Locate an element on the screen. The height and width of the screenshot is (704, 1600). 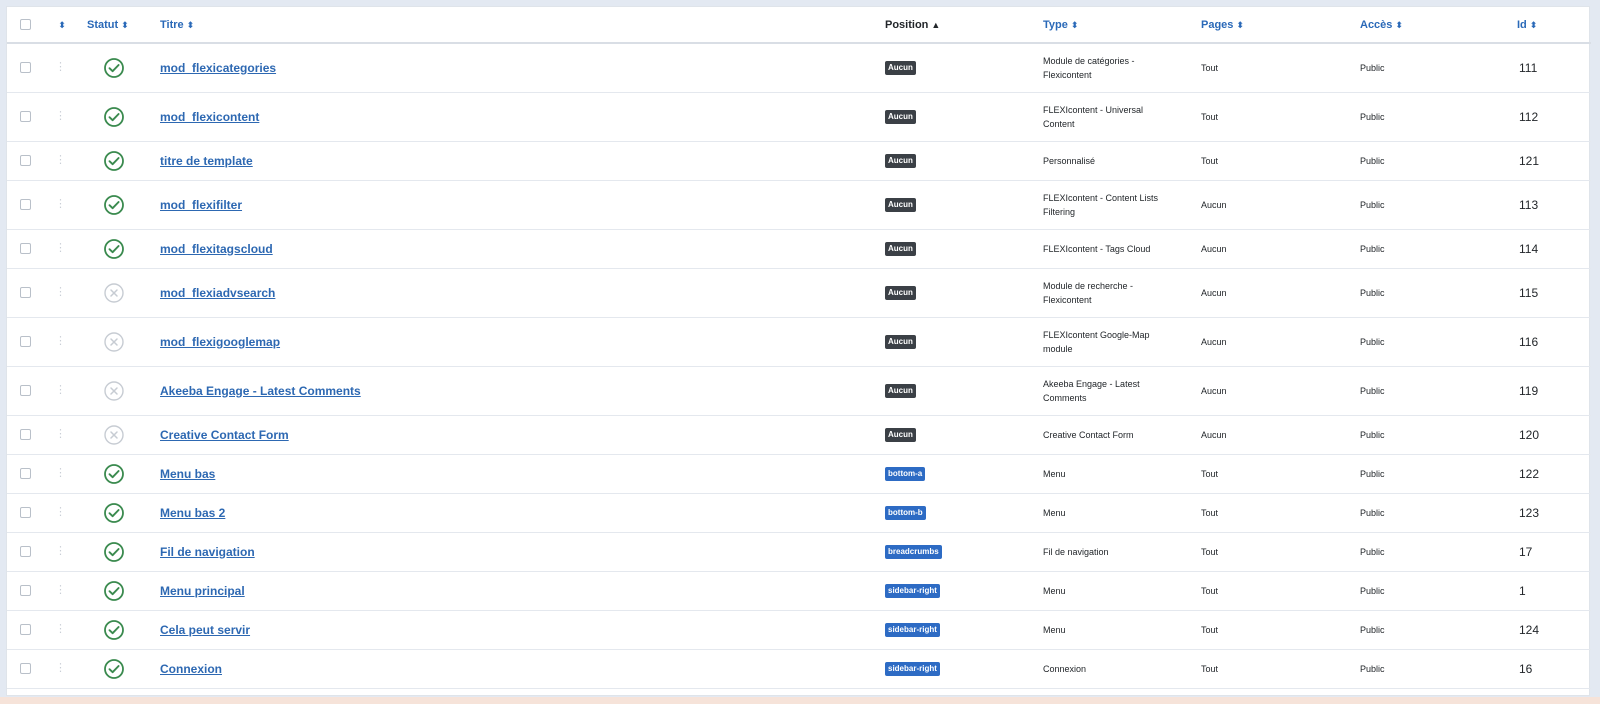
title-cell: Menu principal is located at coordinates (512, 590).